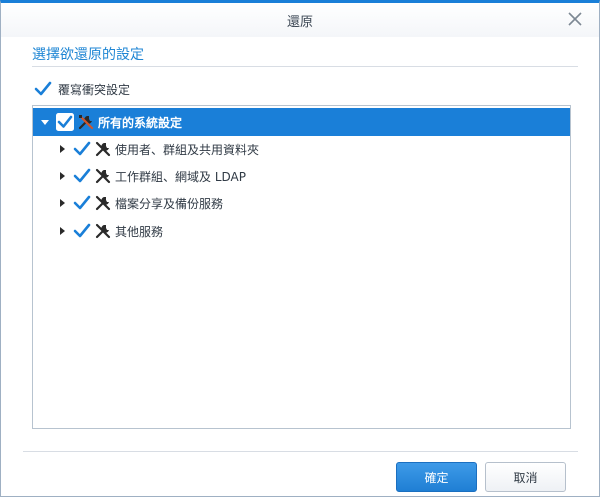  What do you see at coordinates (301, 176) in the screenshot?
I see `tree-item-workgroup-domain-ldap: 工作群組、網域及 LDAP` at bounding box center [301, 176].